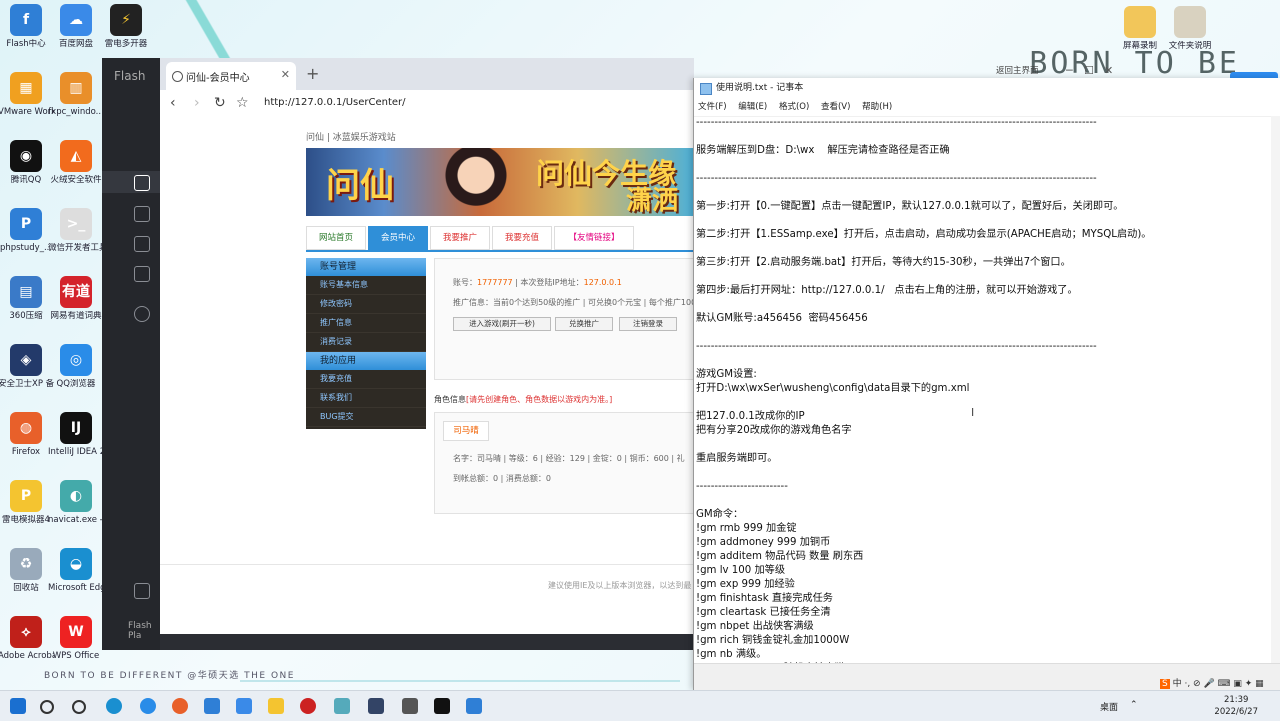 The image size is (1280, 721). I want to click on side-item-contact: 联系我们, so click(366, 398).